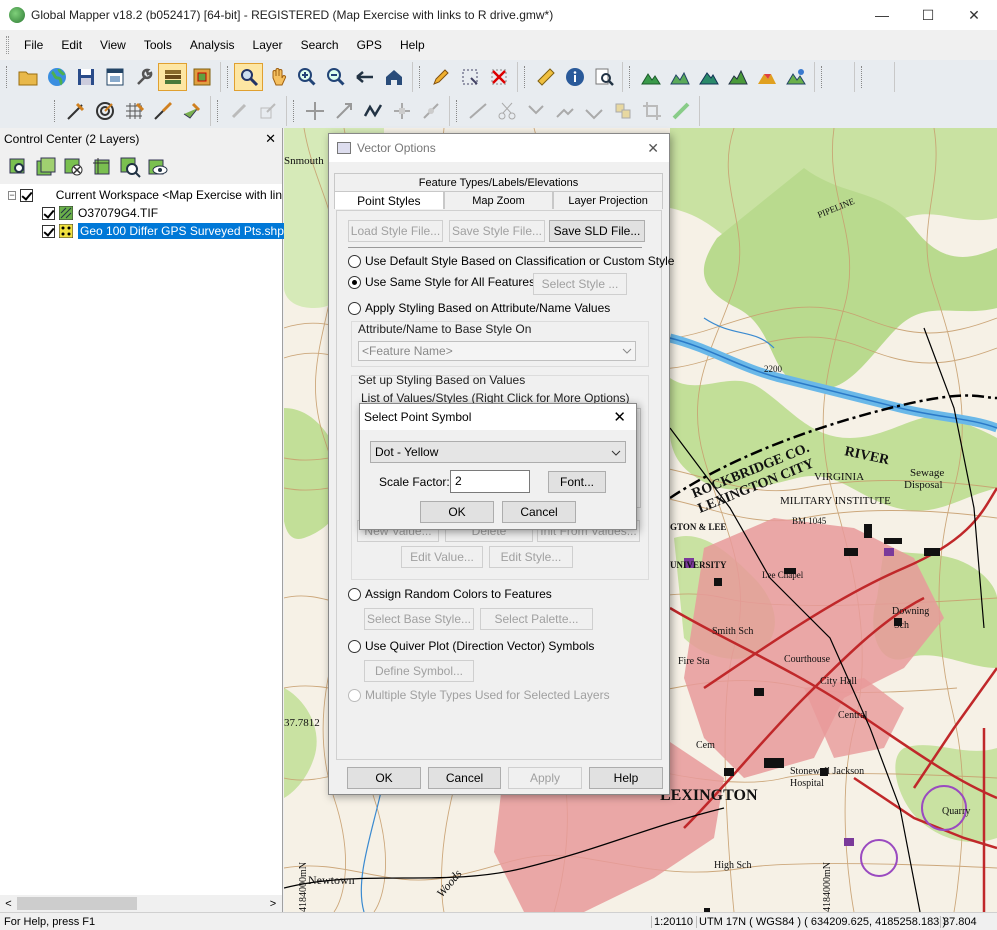 The width and height of the screenshot is (997, 930). I want to click on terrain-shade-icon, so click(679, 77).